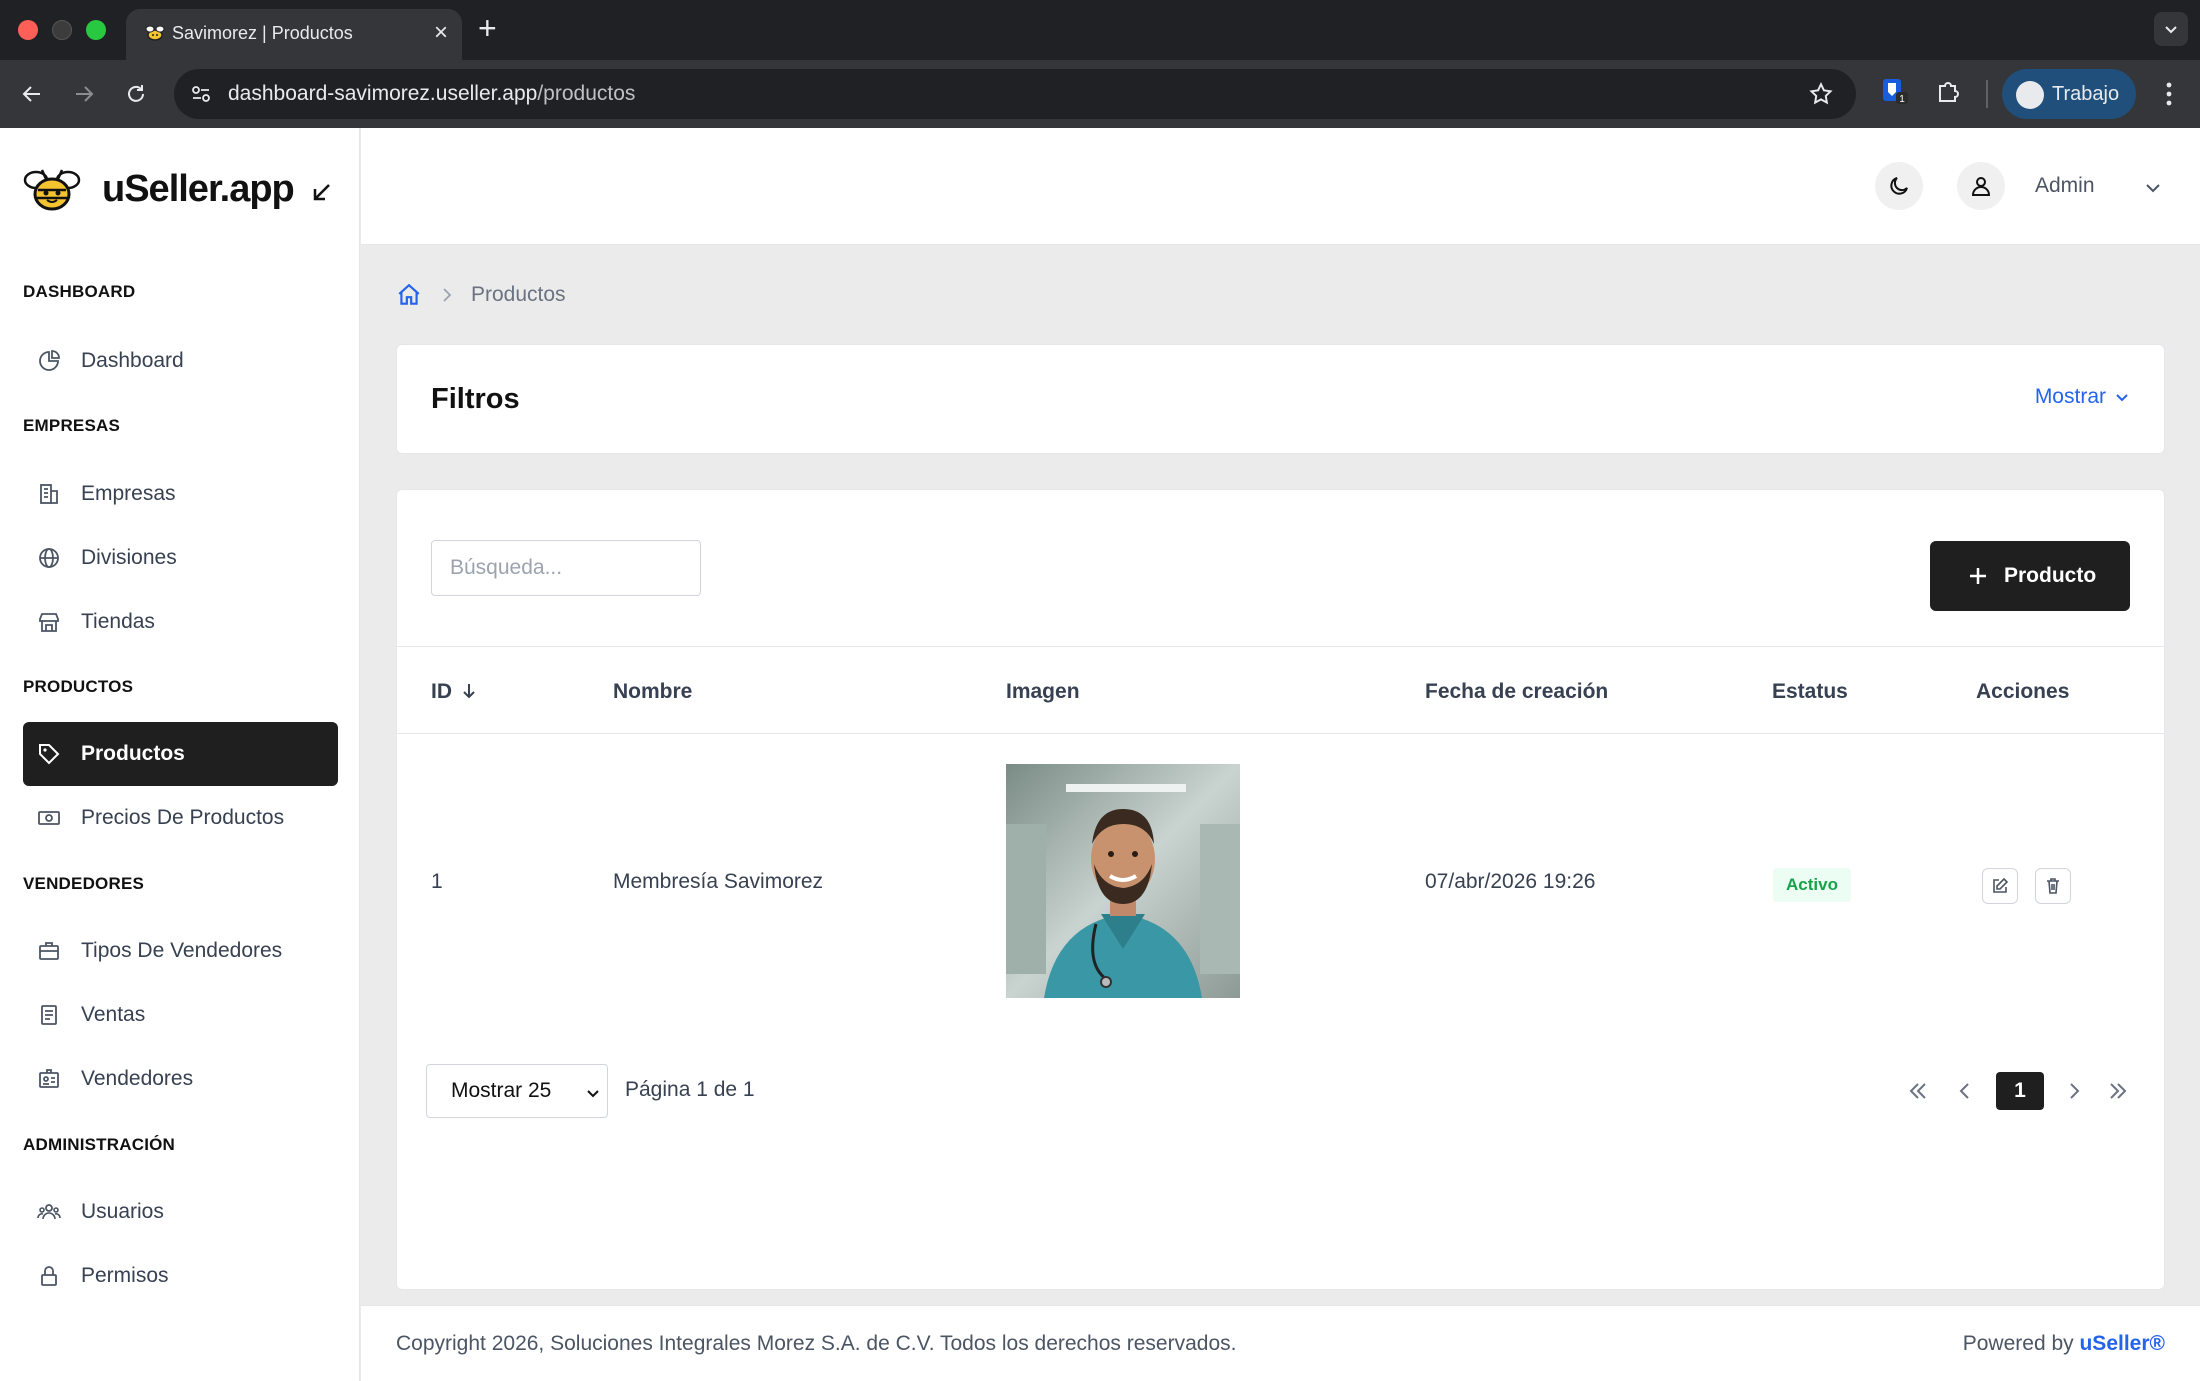  I want to click on next-page-button, so click(2074, 1091).